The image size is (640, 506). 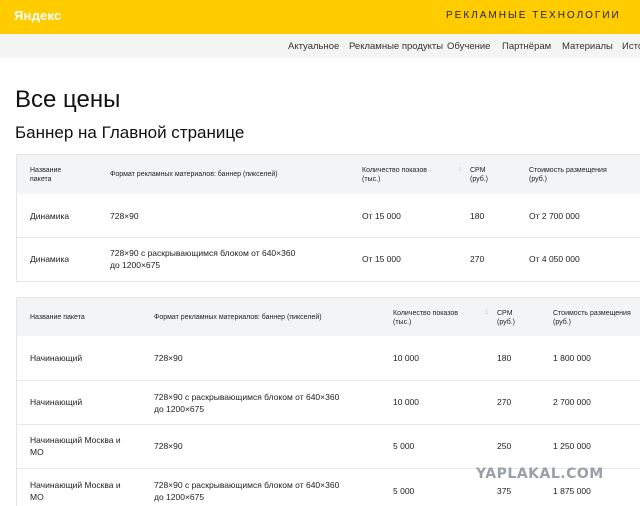 What do you see at coordinates (554, 216) in the screenshot?
I see `row-cost: От 2 700 000` at bounding box center [554, 216].